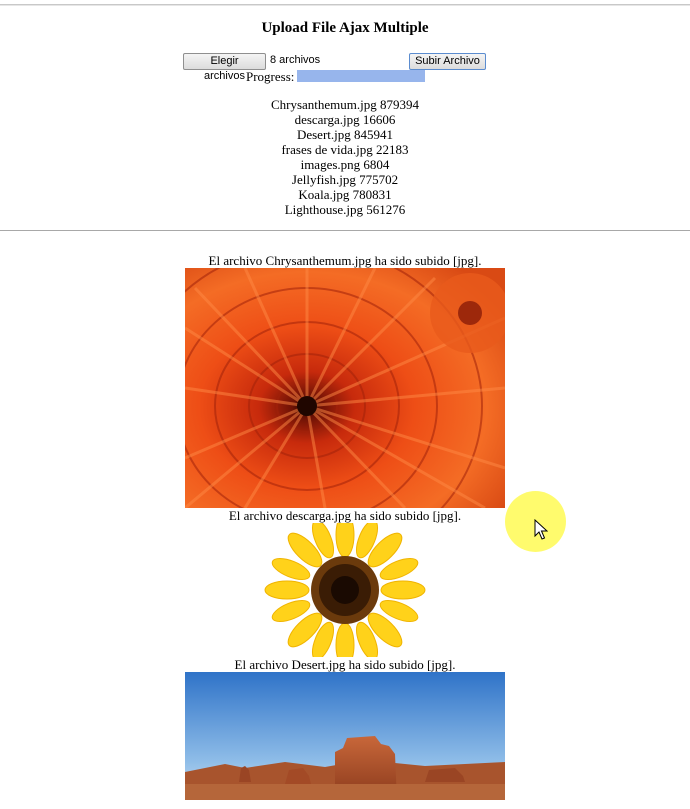 The image size is (690, 809). Describe the element at coordinates (345, 590) in the screenshot. I see `sunflower-image` at that location.